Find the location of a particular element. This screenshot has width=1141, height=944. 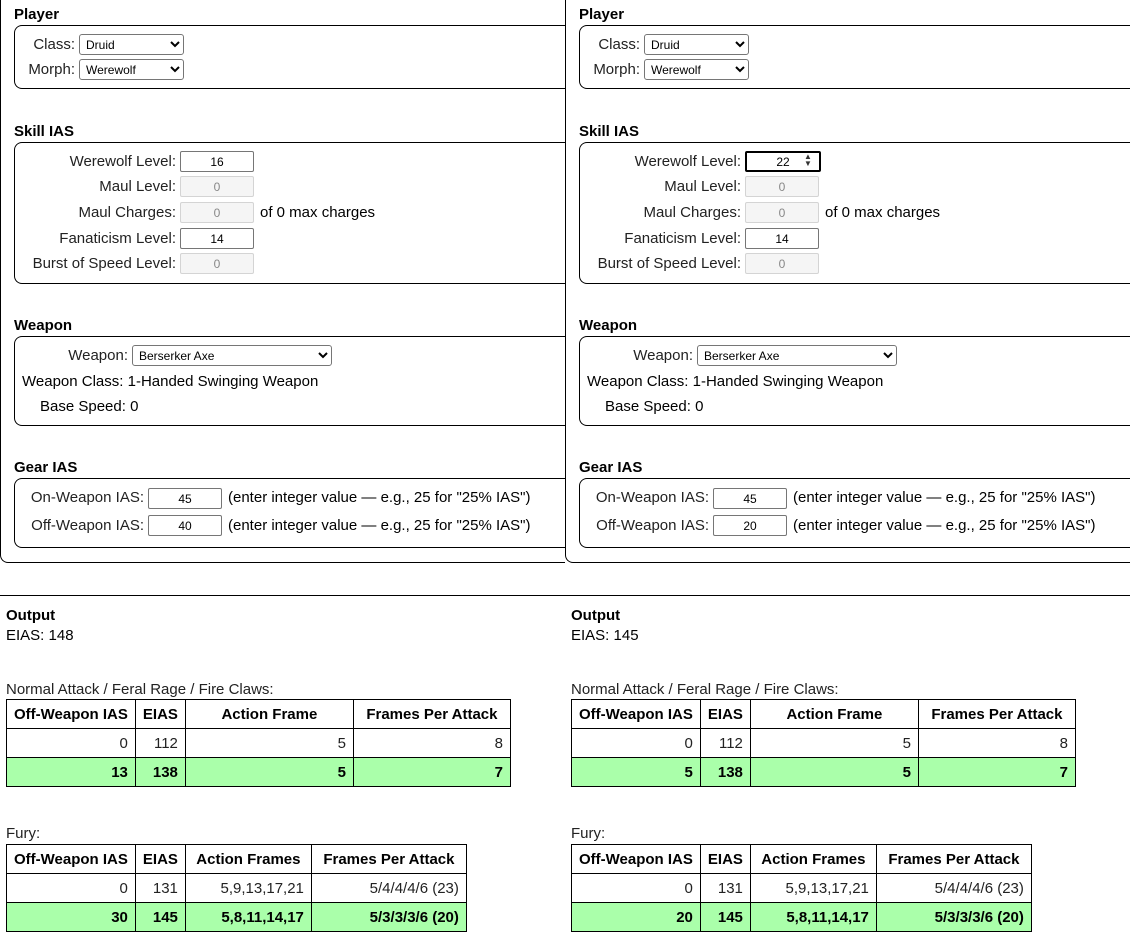

morph-label: Morph: is located at coordinates (51, 69).